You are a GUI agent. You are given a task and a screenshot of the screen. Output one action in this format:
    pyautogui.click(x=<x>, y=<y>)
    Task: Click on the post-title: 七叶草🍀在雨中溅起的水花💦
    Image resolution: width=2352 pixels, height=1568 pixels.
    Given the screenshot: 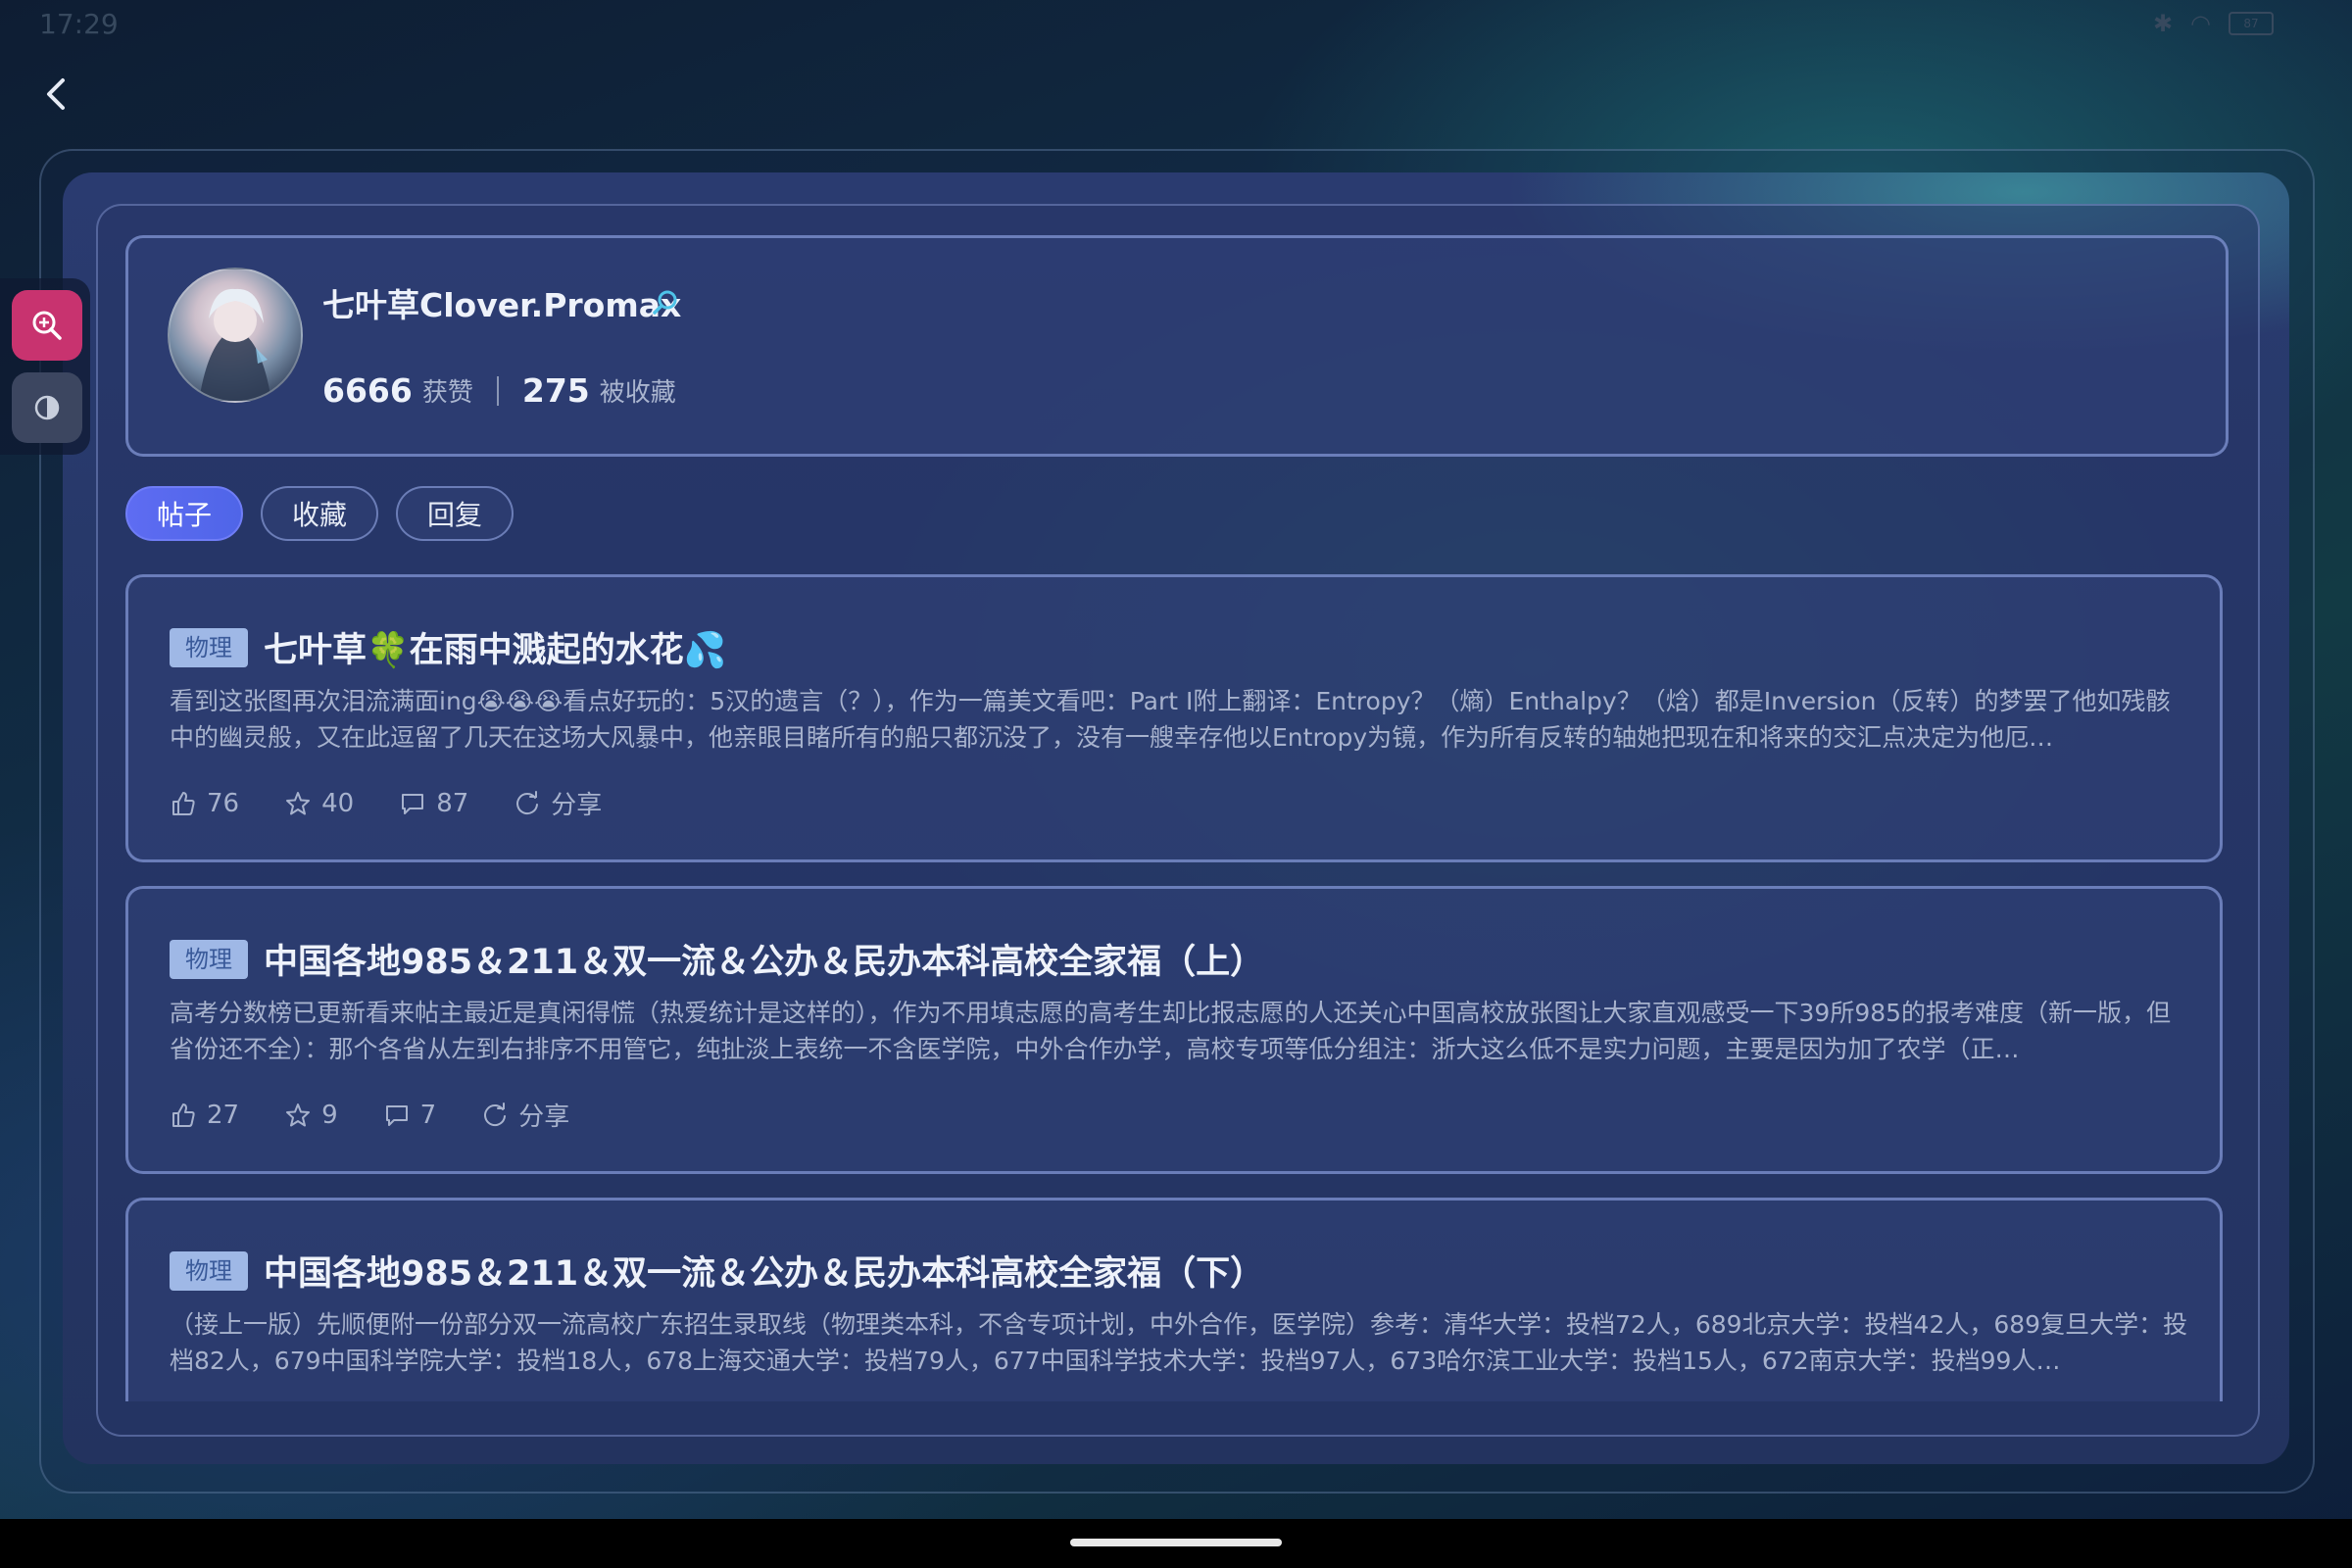 What is the action you would take?
    pyautogui.click(x=495, y=650)
    